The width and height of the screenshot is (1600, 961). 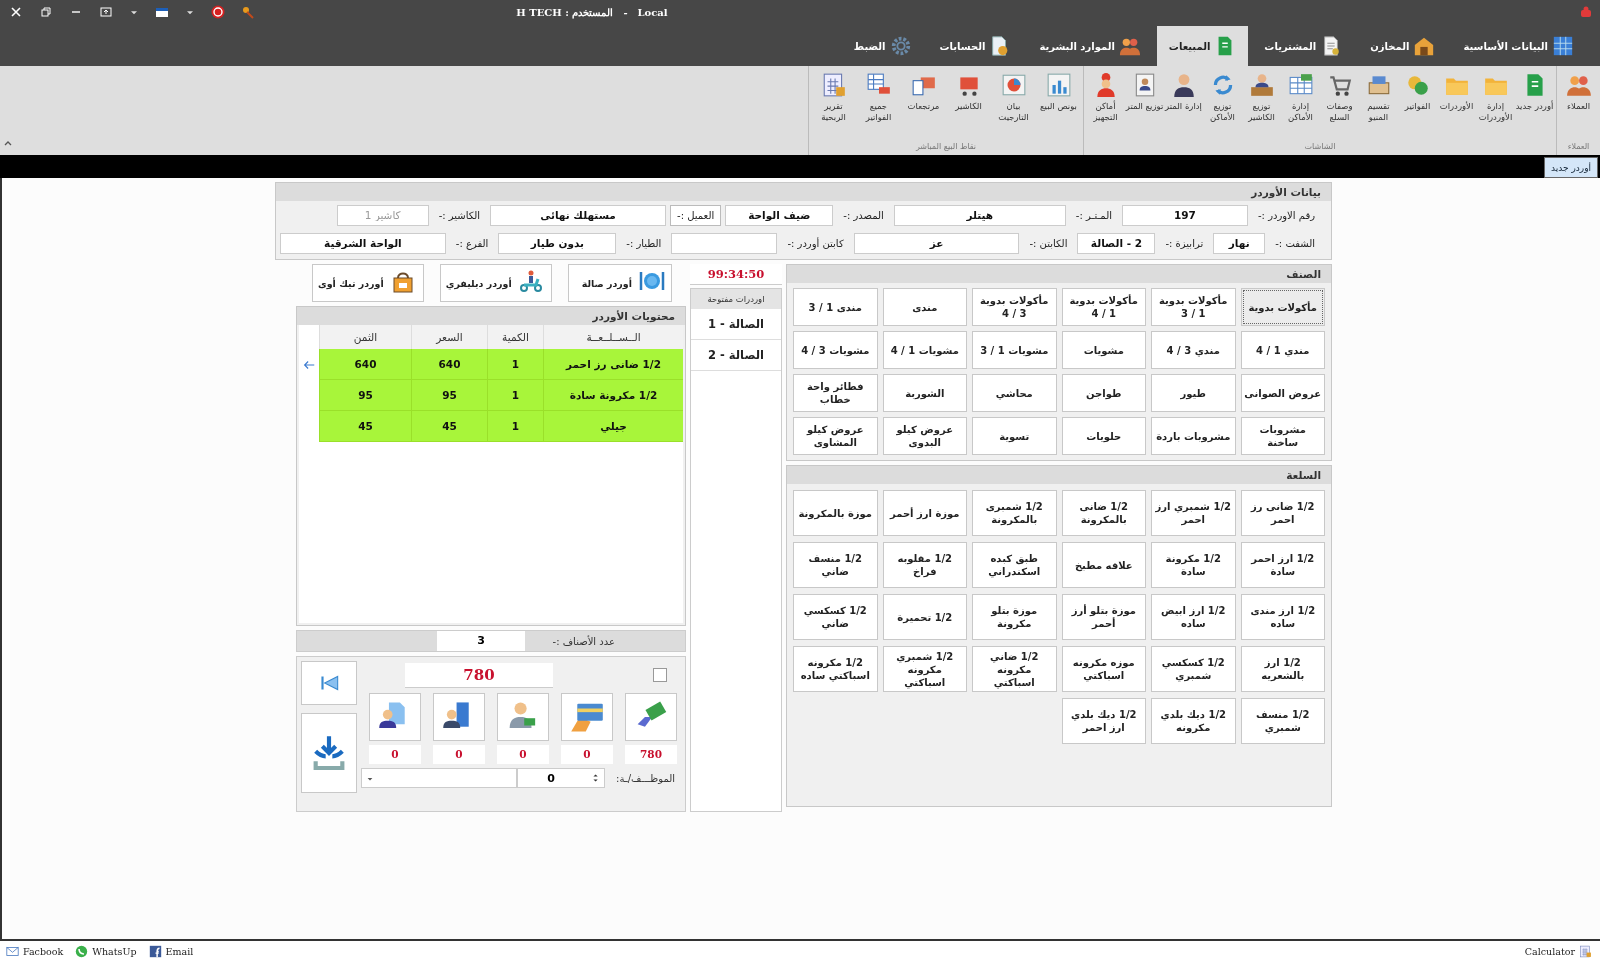 I want to click on category-button: مأكولات بدوية, so click(x=1282, y=307).